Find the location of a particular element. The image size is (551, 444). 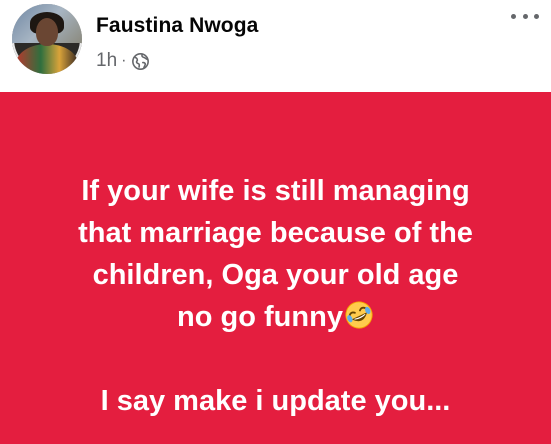

globe-icon is located at coordinates (141, 61).